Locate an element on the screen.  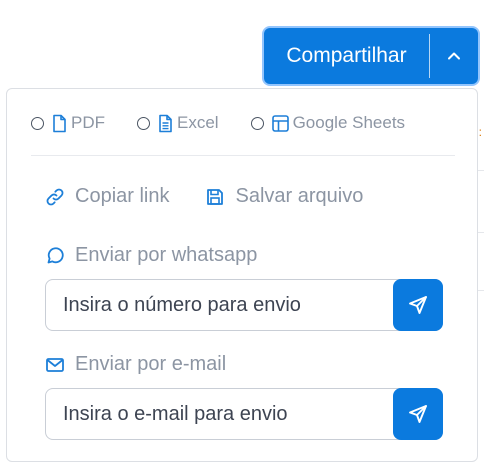
whatsapp-send-button is located at coordinates (418, 305).